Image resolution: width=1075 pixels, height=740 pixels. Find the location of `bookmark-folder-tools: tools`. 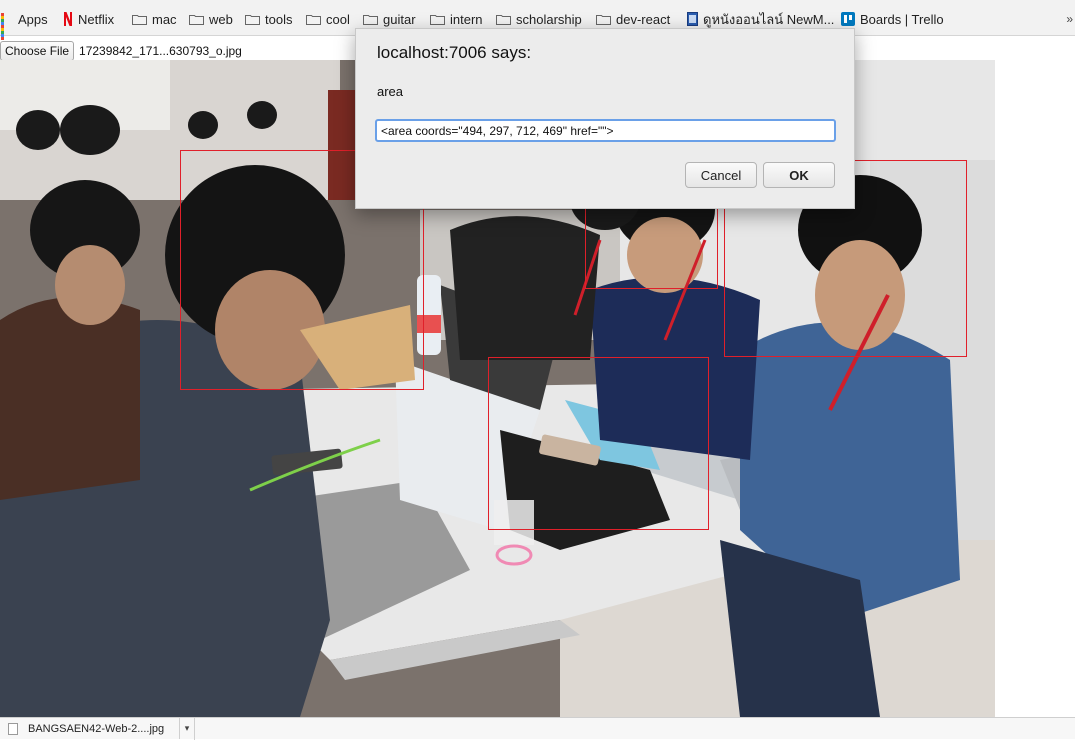

bookmark-folder-tools: tools is located at coordinates (268, 19).